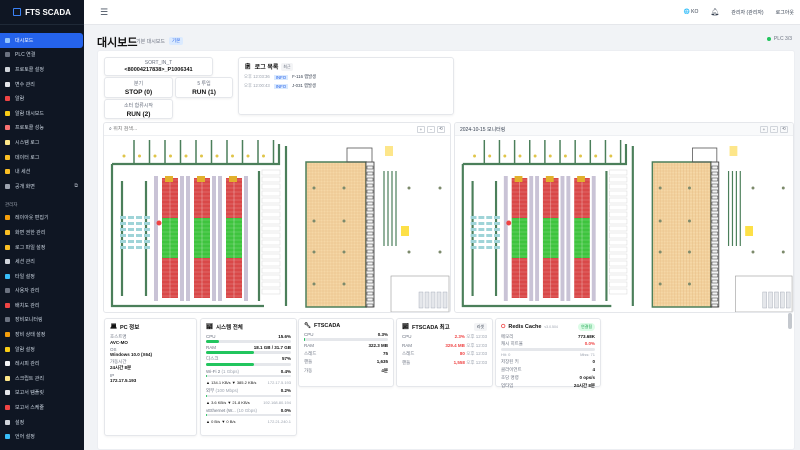 The width and height of the screenshot is (800, 450). What do you see at coordinates (503, 326) in the screenshot?
I see `redis-icon: ⭘` at bounding box center [503, 326].